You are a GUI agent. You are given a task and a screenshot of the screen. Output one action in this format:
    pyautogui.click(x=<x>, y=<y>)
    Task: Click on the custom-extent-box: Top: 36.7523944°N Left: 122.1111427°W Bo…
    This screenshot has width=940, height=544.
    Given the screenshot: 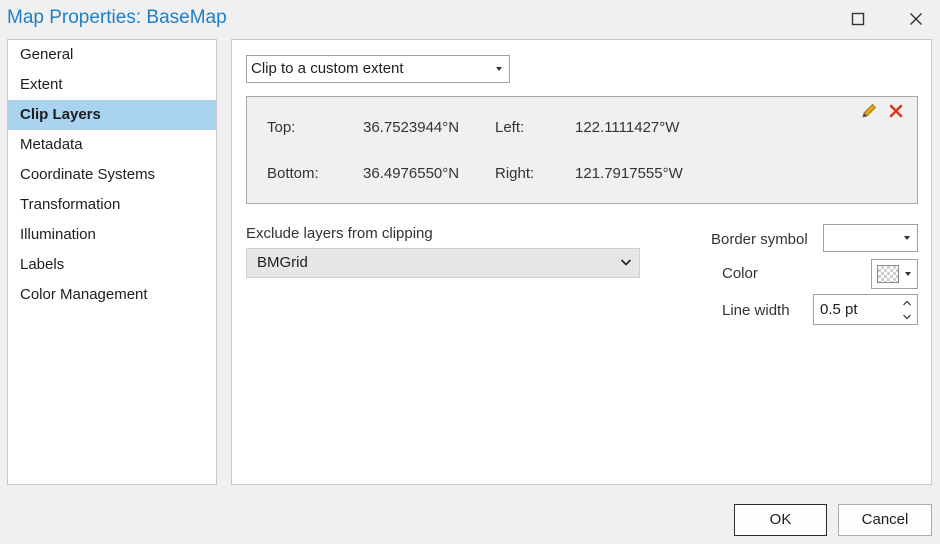 What is the action you would take?
    pyautogui.click(x=582, y=150)
    